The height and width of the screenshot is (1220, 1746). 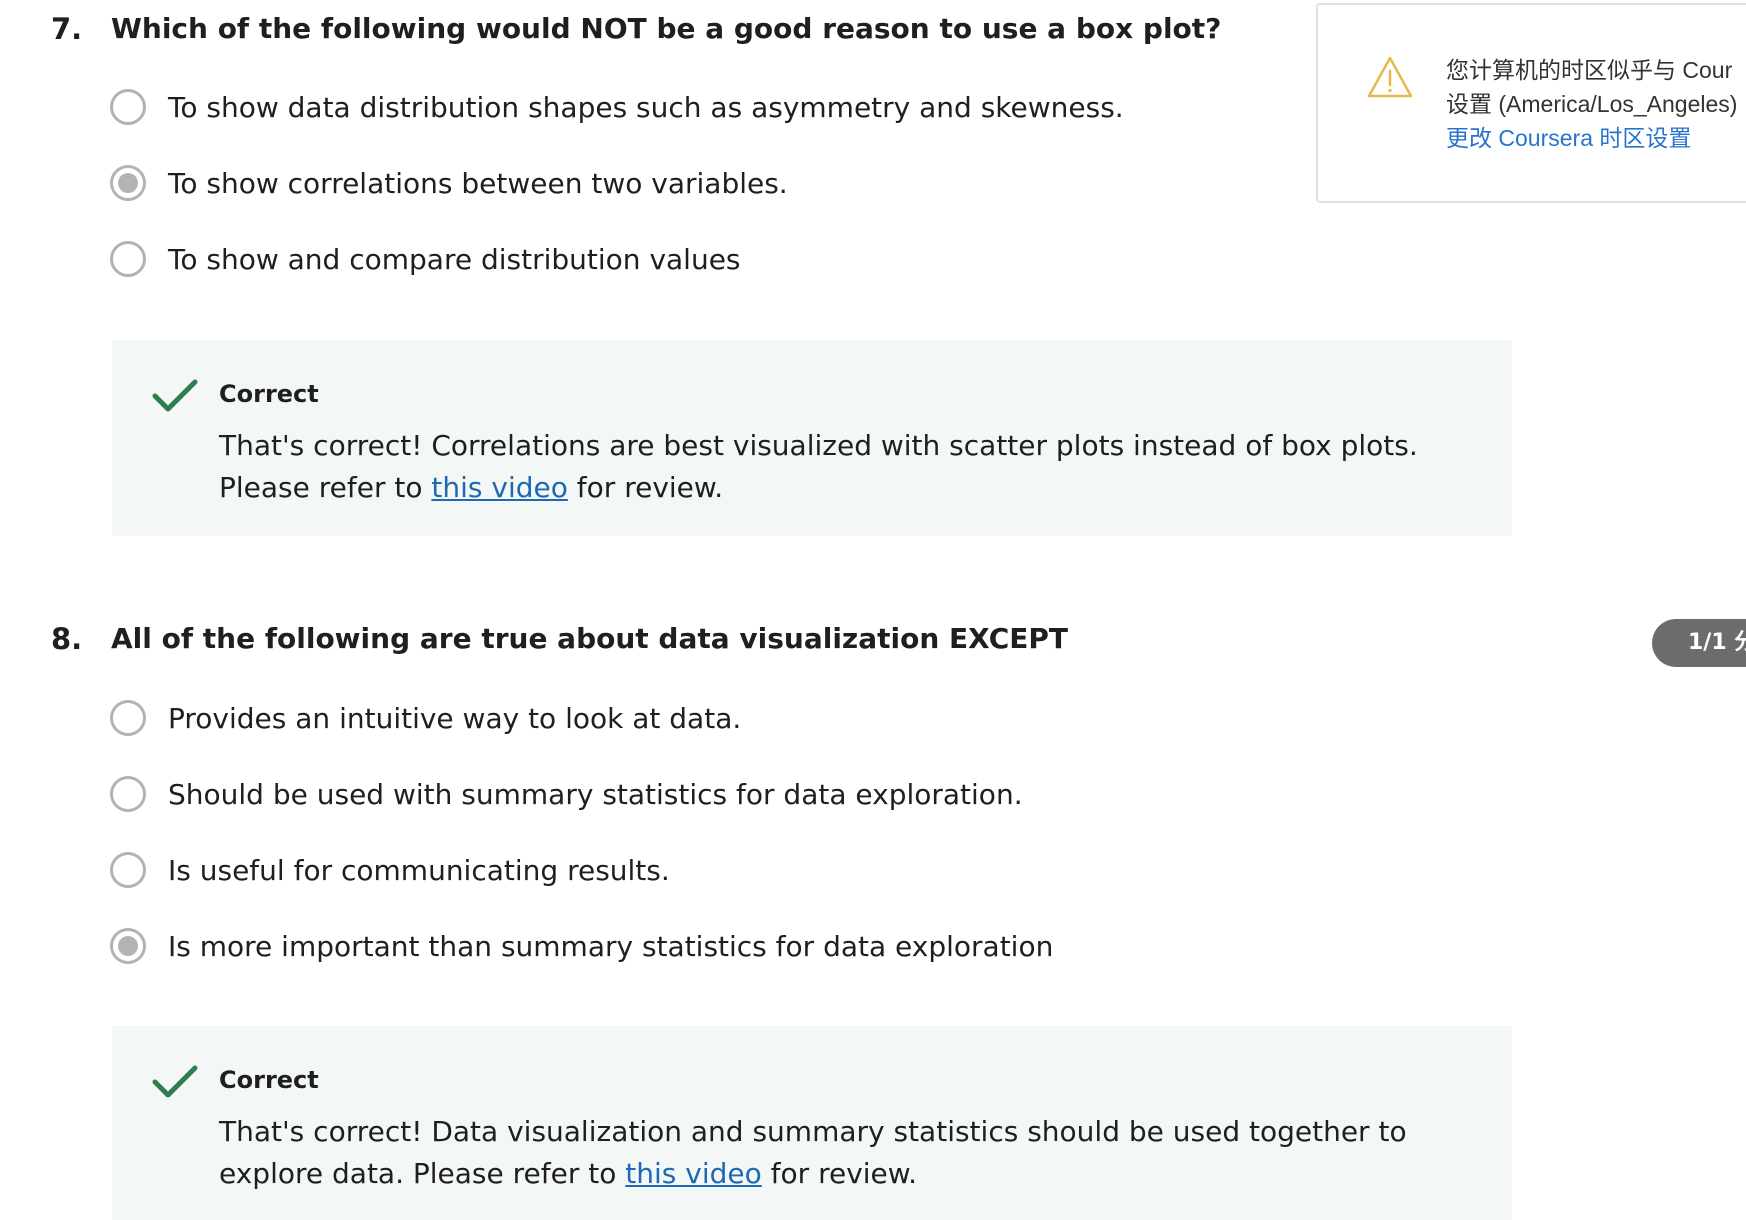 I want to click on timezone-message-line2: 设置 (America/Los_Angeles), so click(x=1592, y=104).